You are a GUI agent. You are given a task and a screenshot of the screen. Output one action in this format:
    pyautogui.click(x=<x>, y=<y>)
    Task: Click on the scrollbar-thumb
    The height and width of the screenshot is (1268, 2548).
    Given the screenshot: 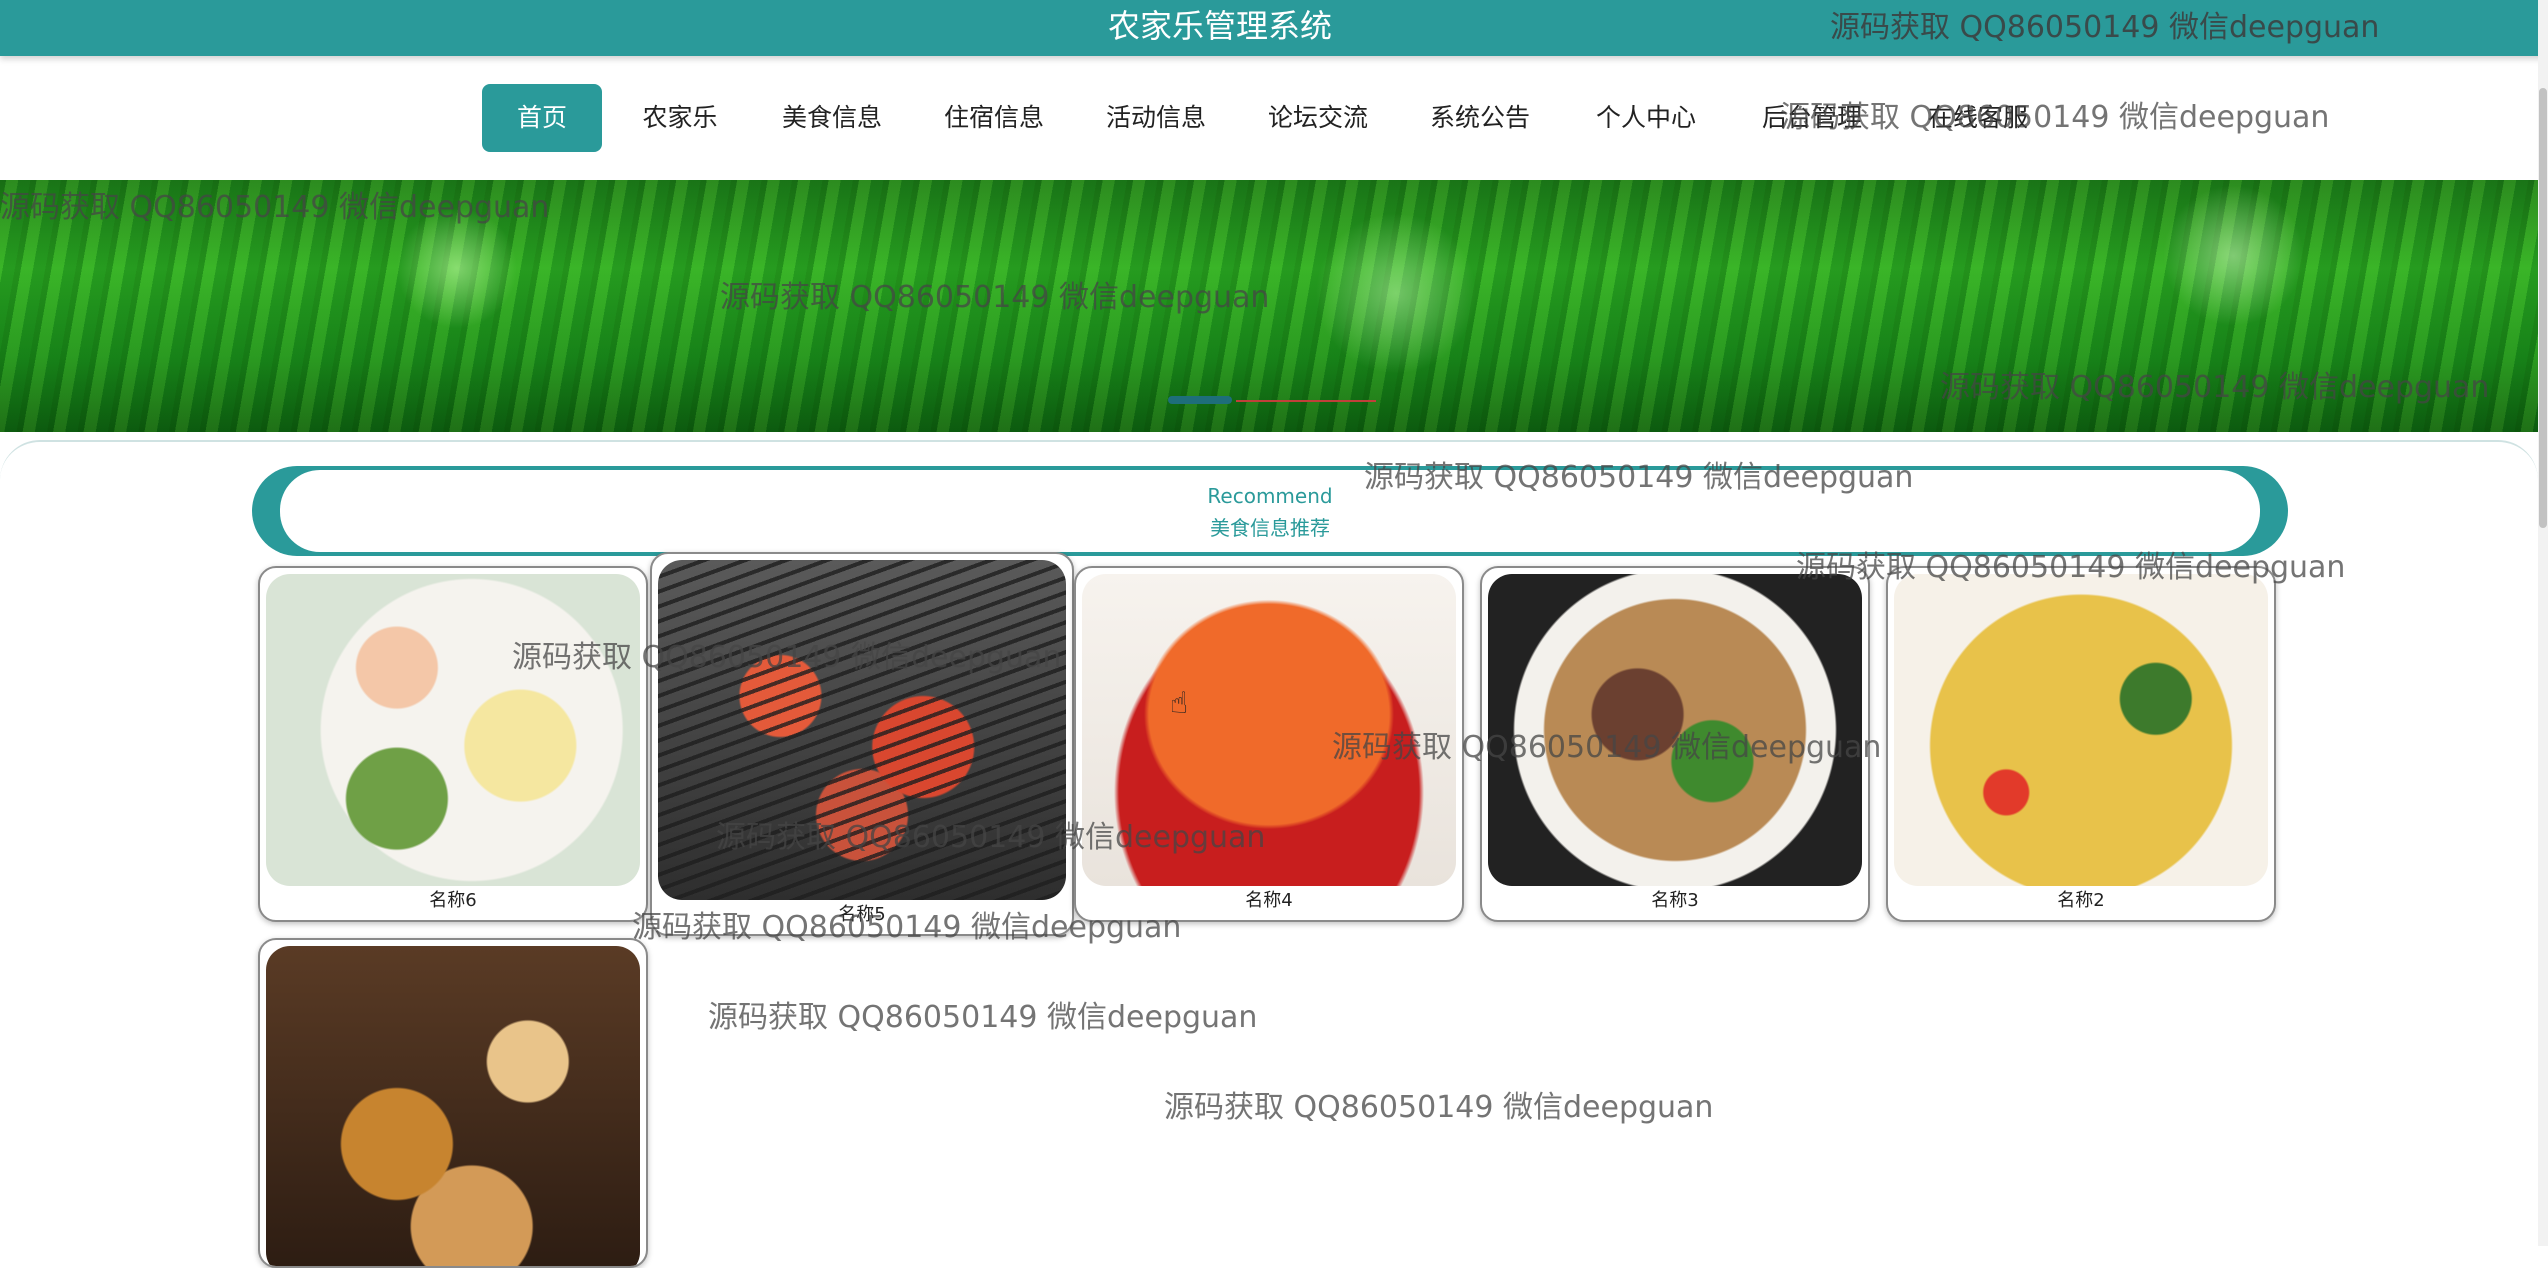 What is the action you would take?
    pyautogui.click(x=2543, y=308)
    